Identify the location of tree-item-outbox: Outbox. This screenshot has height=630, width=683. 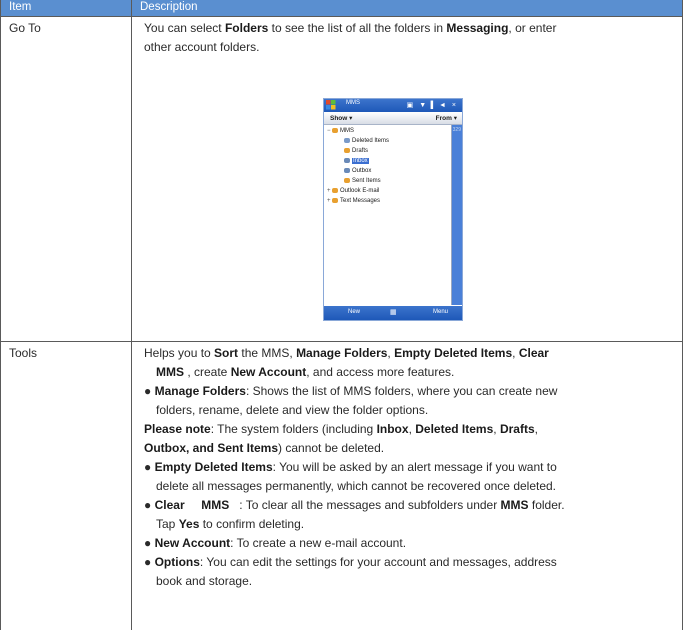
(357, 171).